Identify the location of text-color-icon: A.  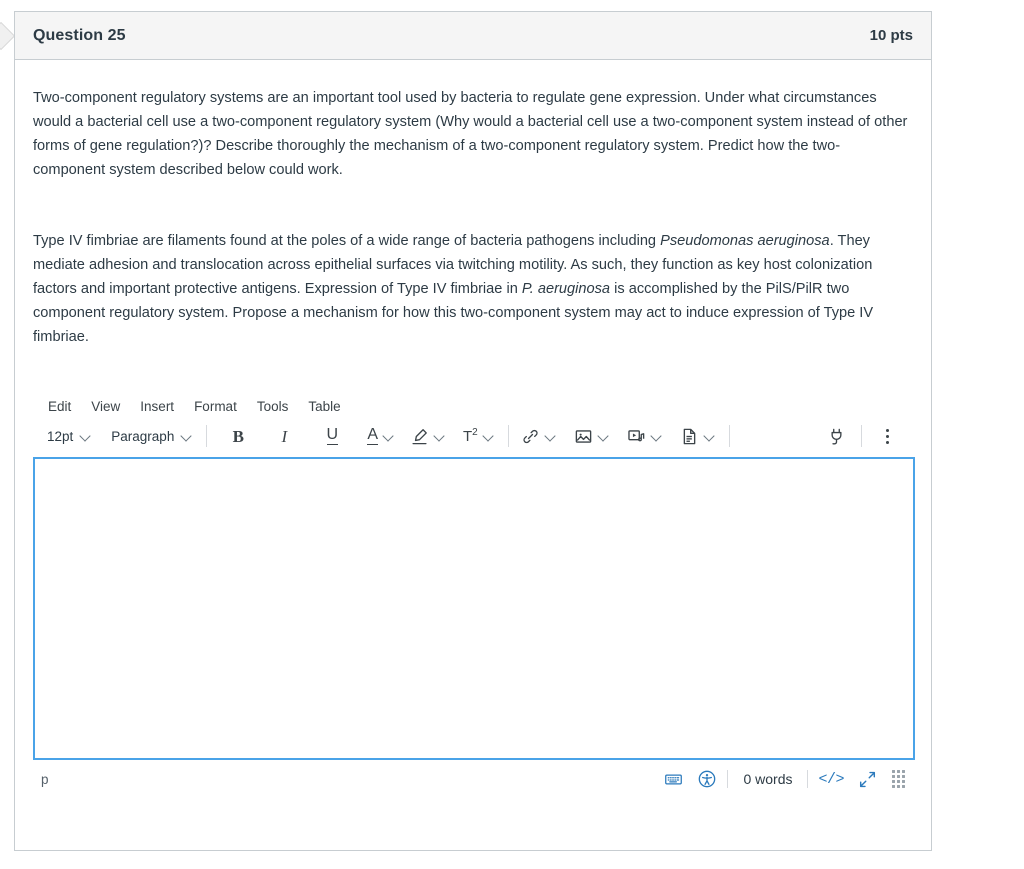
(372, 435).